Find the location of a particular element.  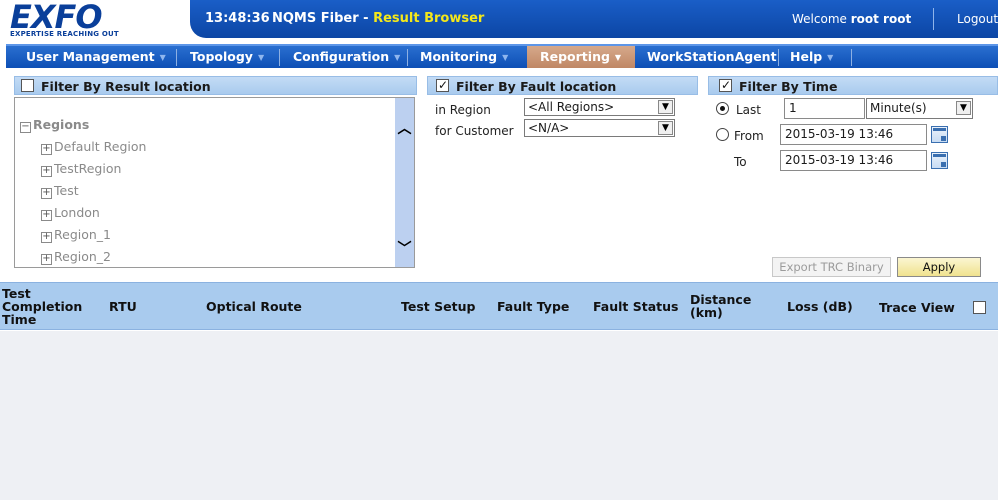

app-title: NQMS Fiber - Result Browser is located at coordinates (378, 18).